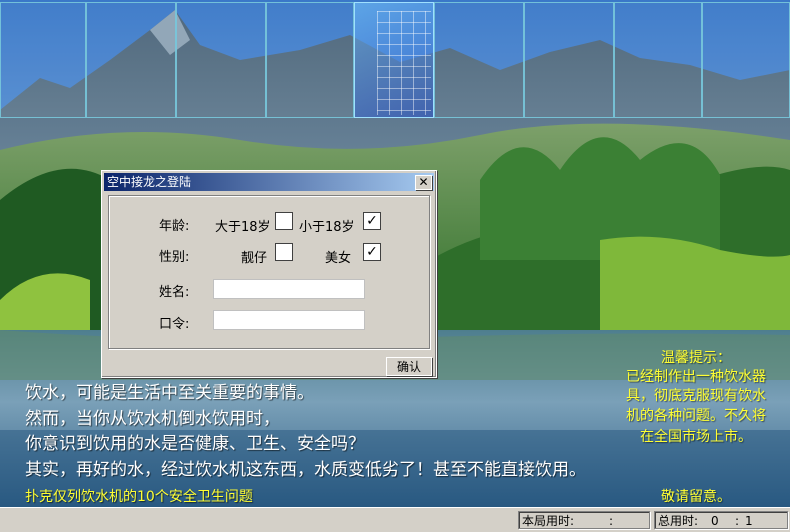 The height and width of the screenshot is (532, 790). Describe the element at coordinates (678, 521) in the screenshot. I see `total-time-label: 总用时:` at that location.